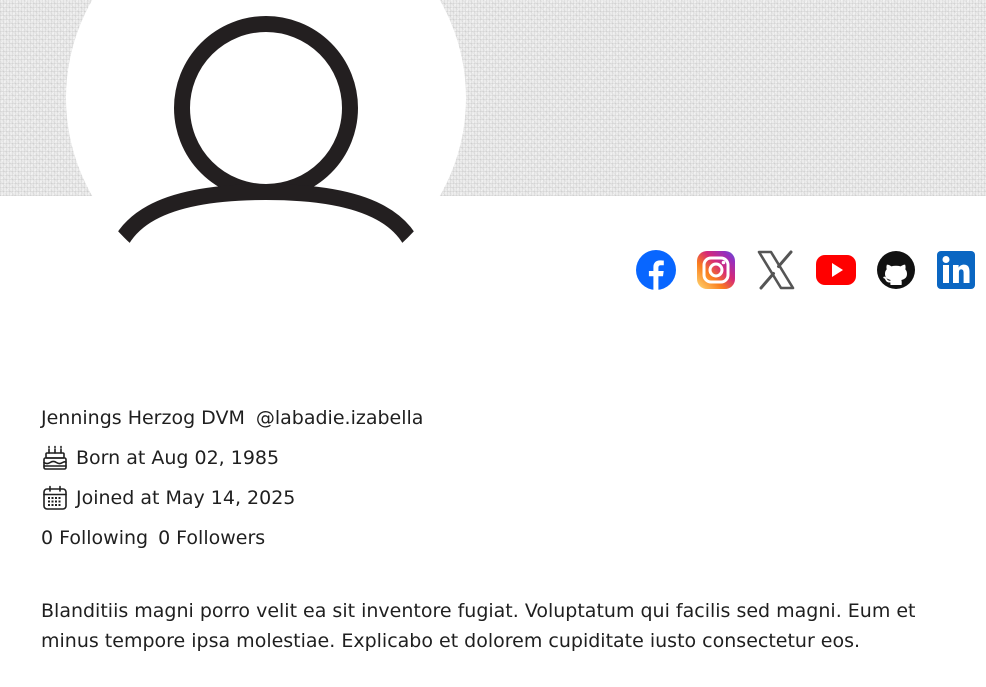 The height and width of the screenshot is (687, 986). I want to click on birth-row: Born at Aug 02, 1985, so click(491, 458).